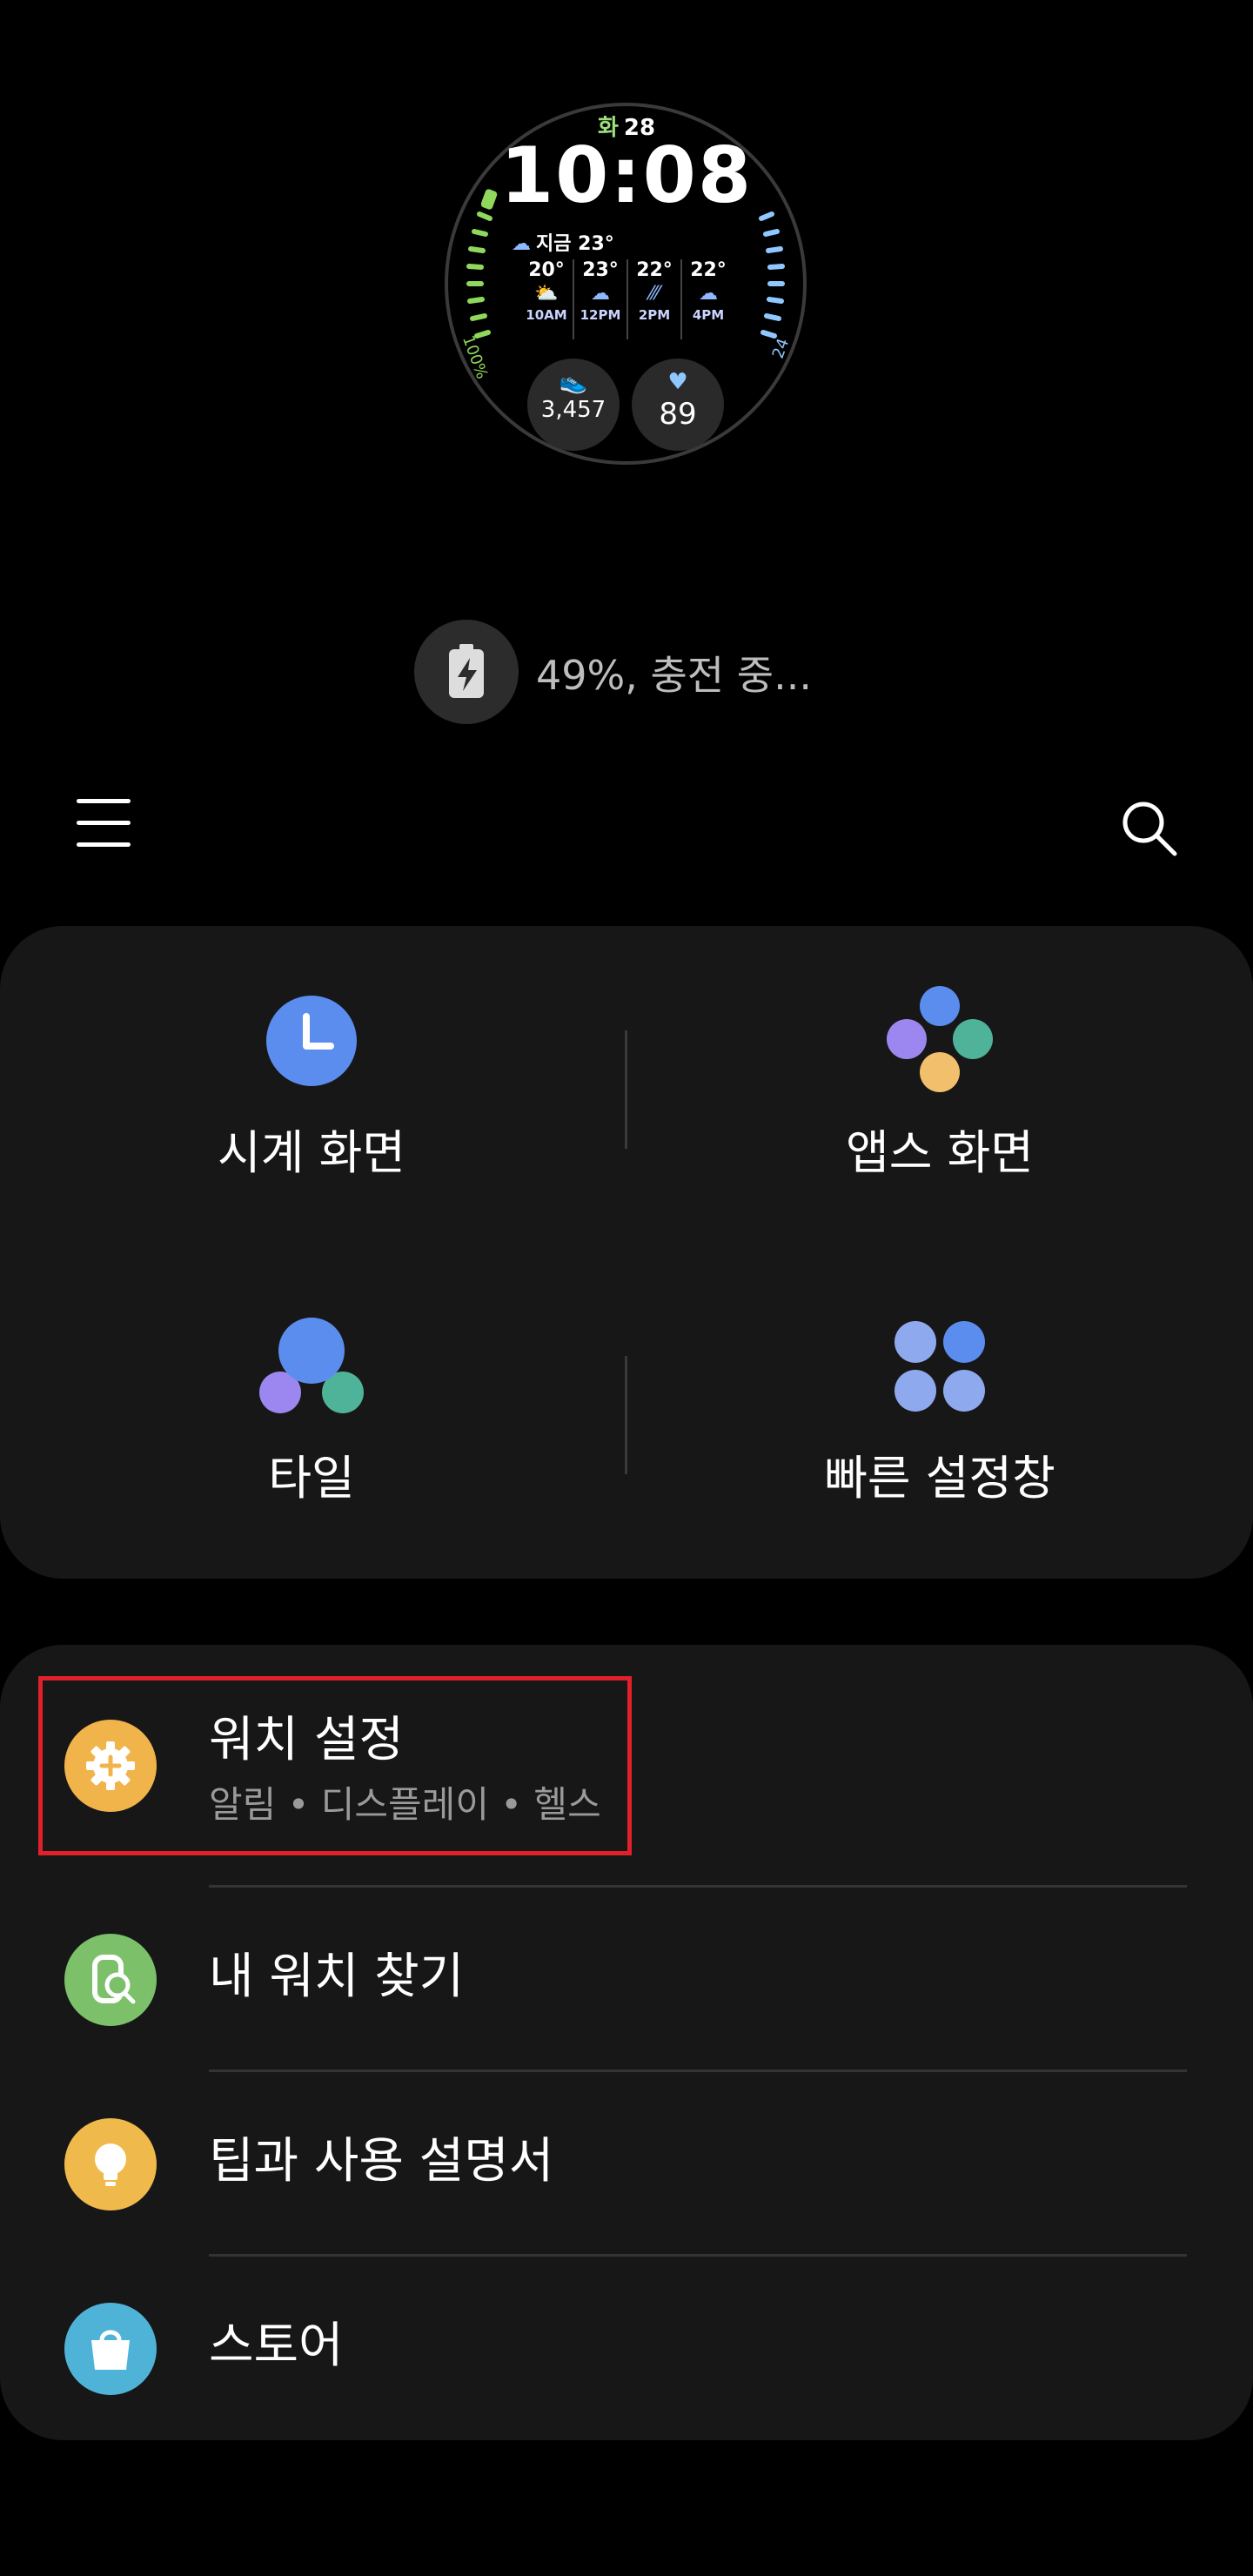 The width and height of the screenshot is (1253, 2576). Describe the element at coordinates (110, 2164) in the screenshot. I see `lightbulb-icon` at that location.